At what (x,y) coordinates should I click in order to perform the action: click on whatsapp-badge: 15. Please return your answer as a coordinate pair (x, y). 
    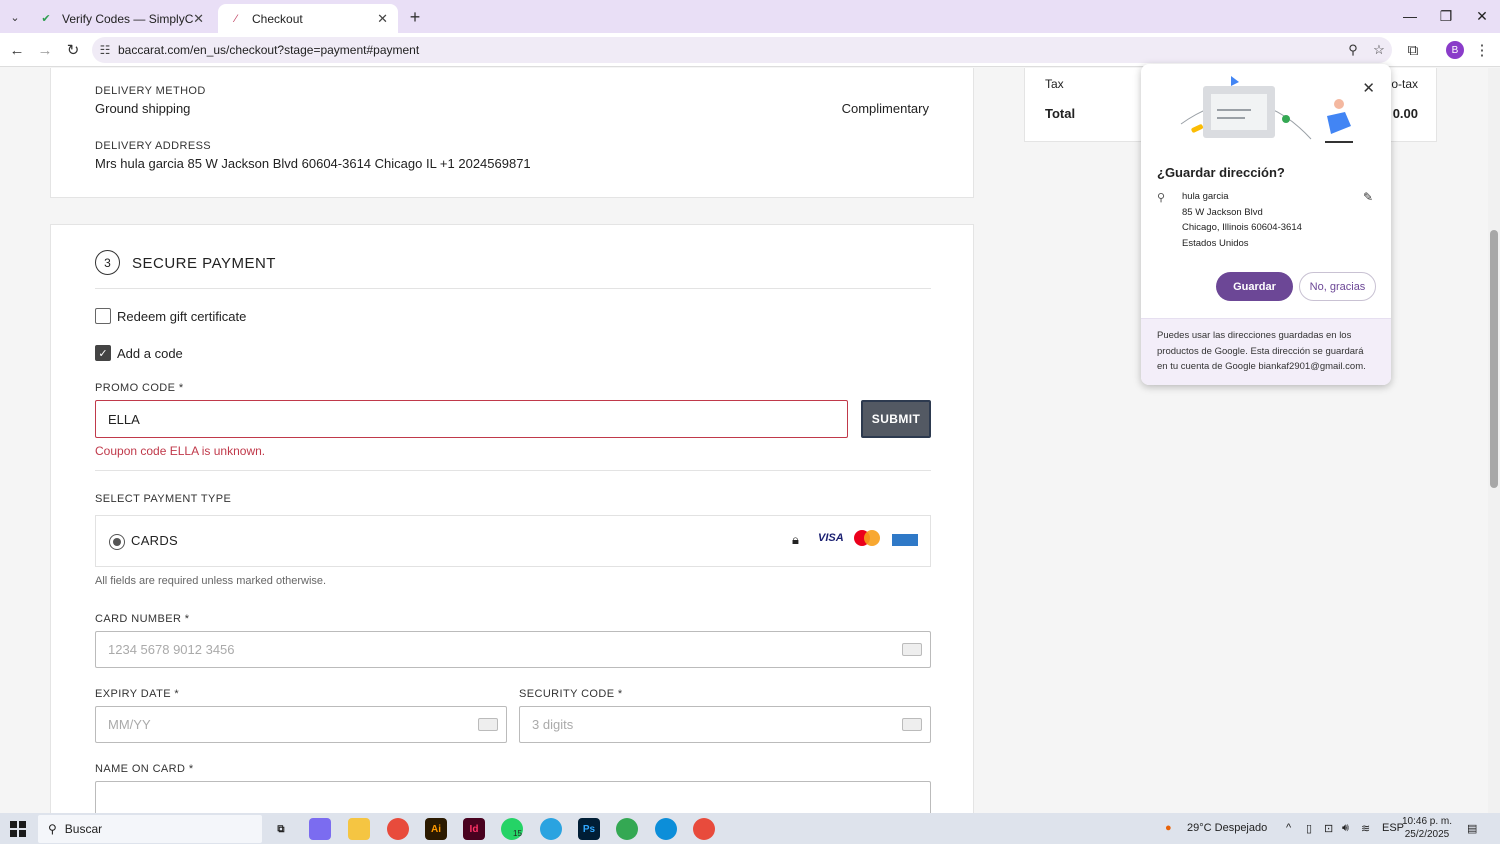
    Looking at the image, I should click on (517, 833).